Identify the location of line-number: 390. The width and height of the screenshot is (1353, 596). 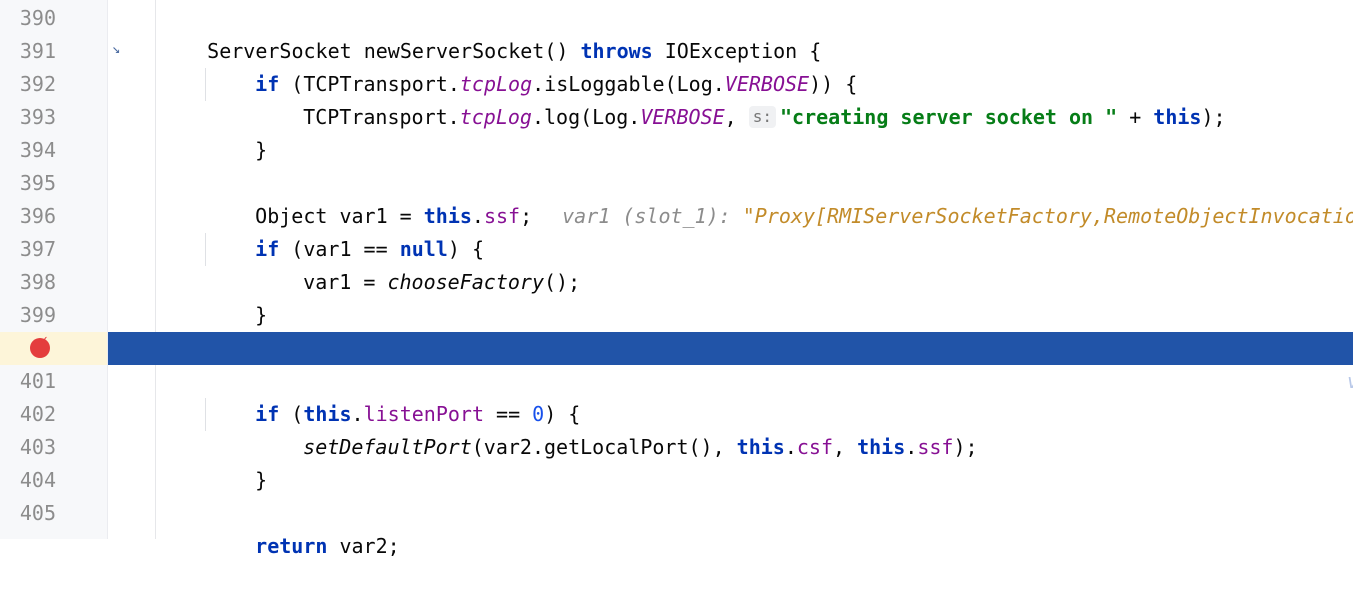
(28, 18).